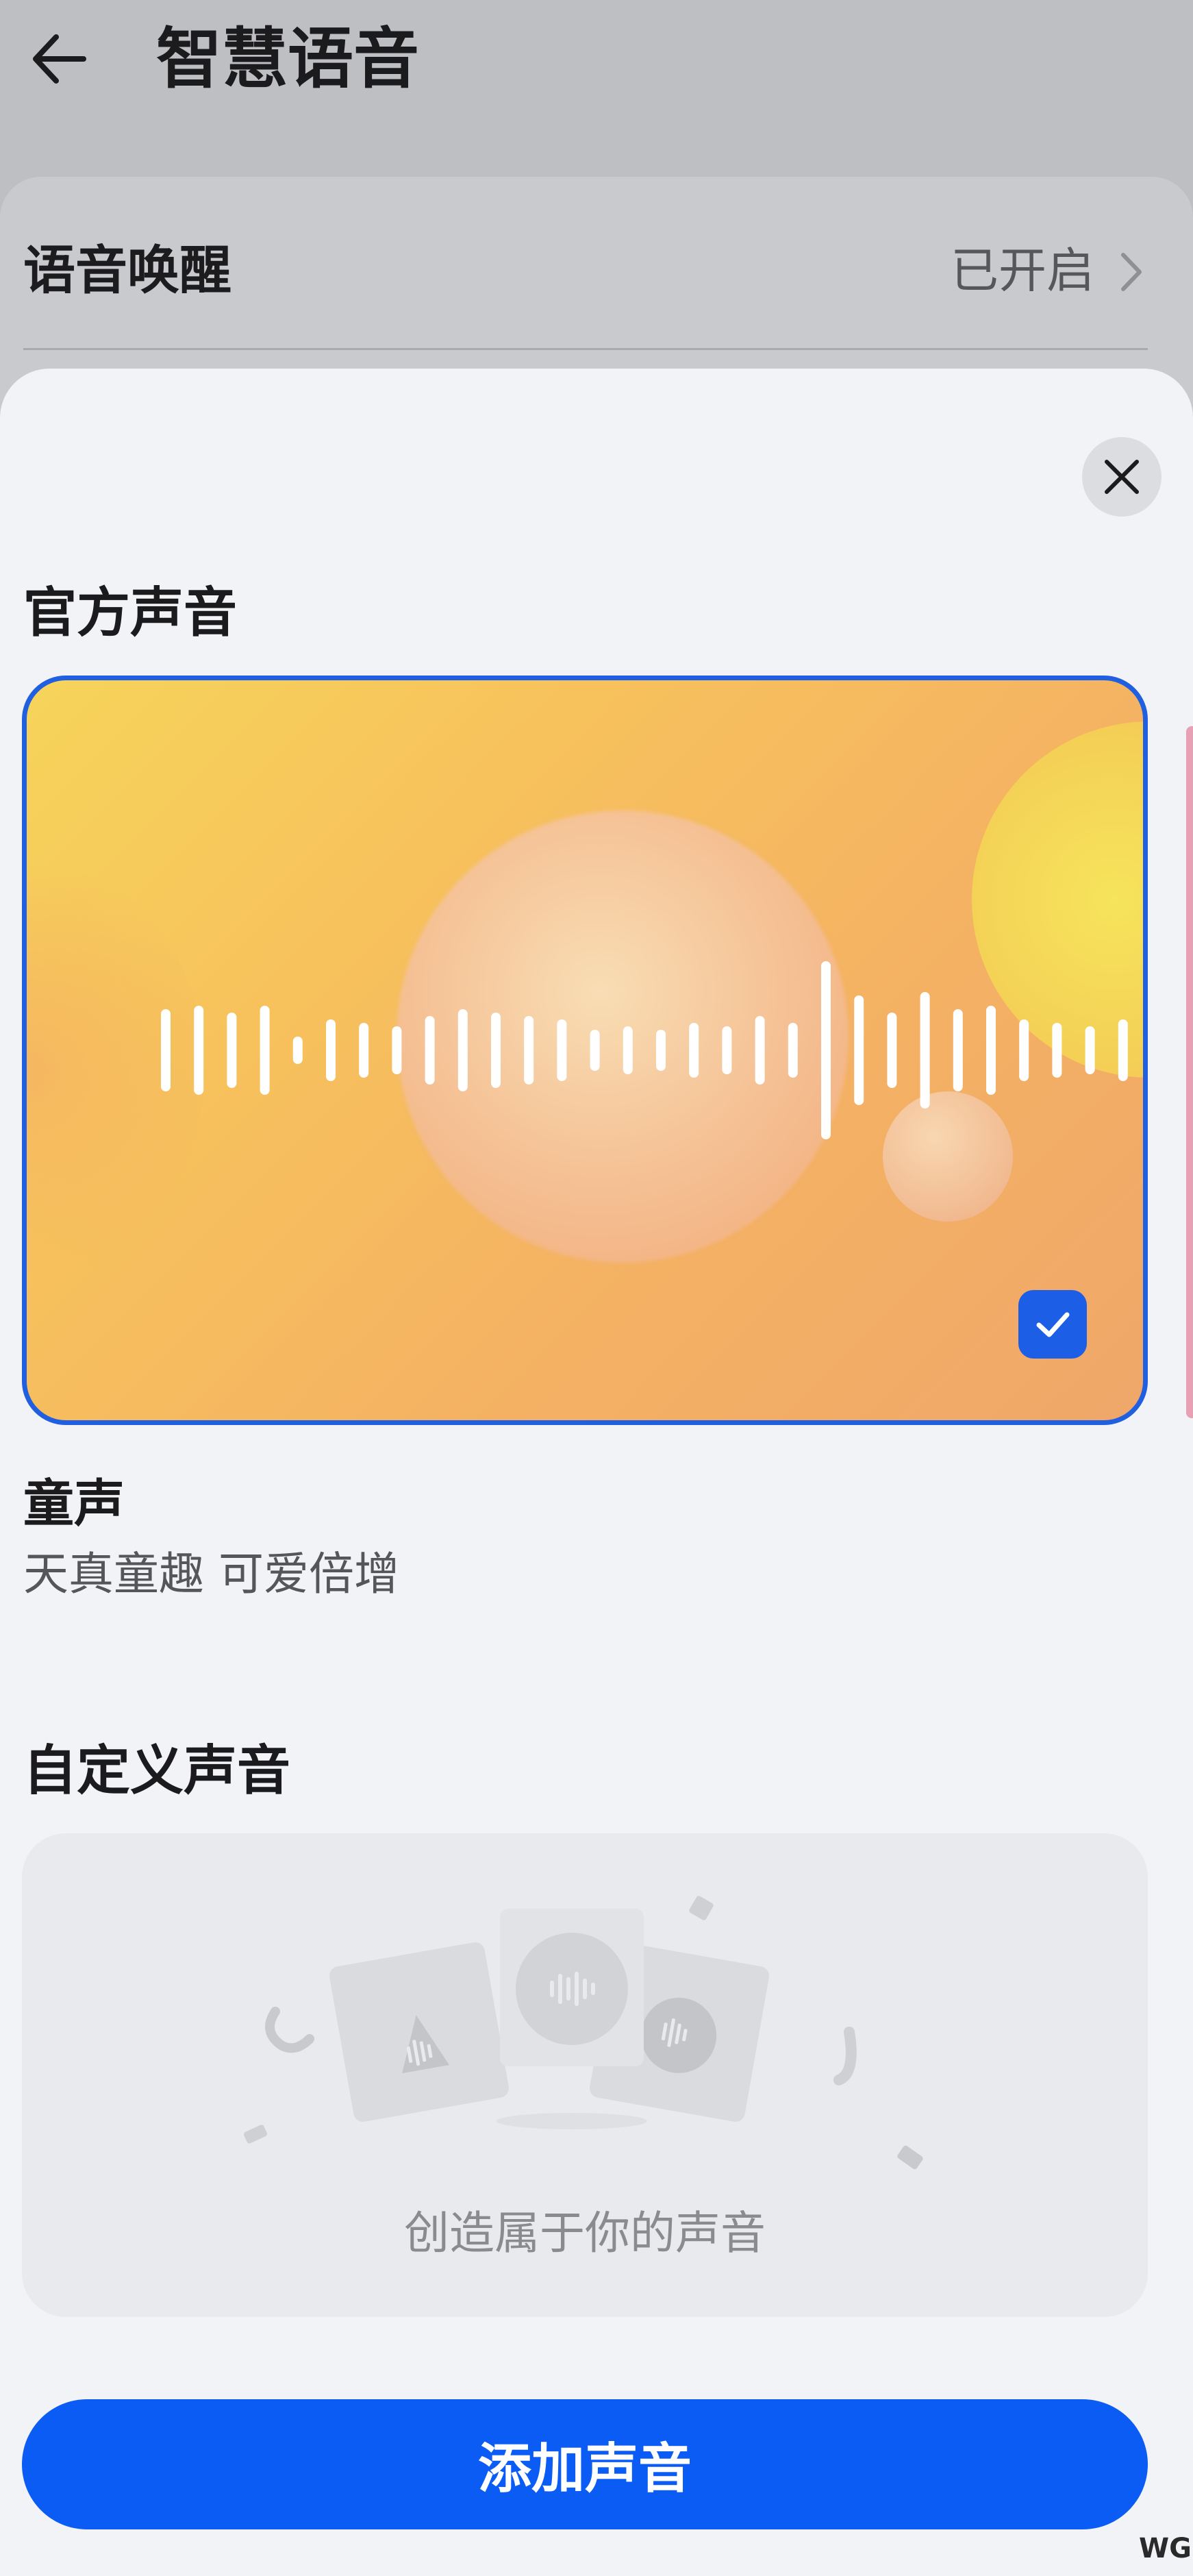  I want to click on close-icon, so click(1122, 477).